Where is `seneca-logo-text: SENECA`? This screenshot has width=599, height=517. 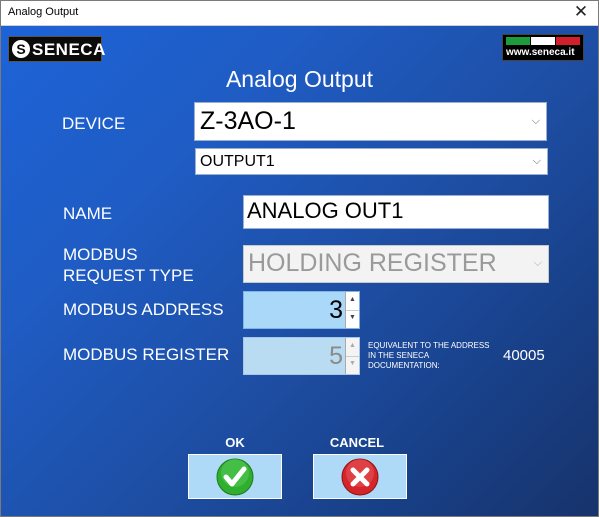 seneca-logo-text: SENECA is located at coordinates (69, 49).